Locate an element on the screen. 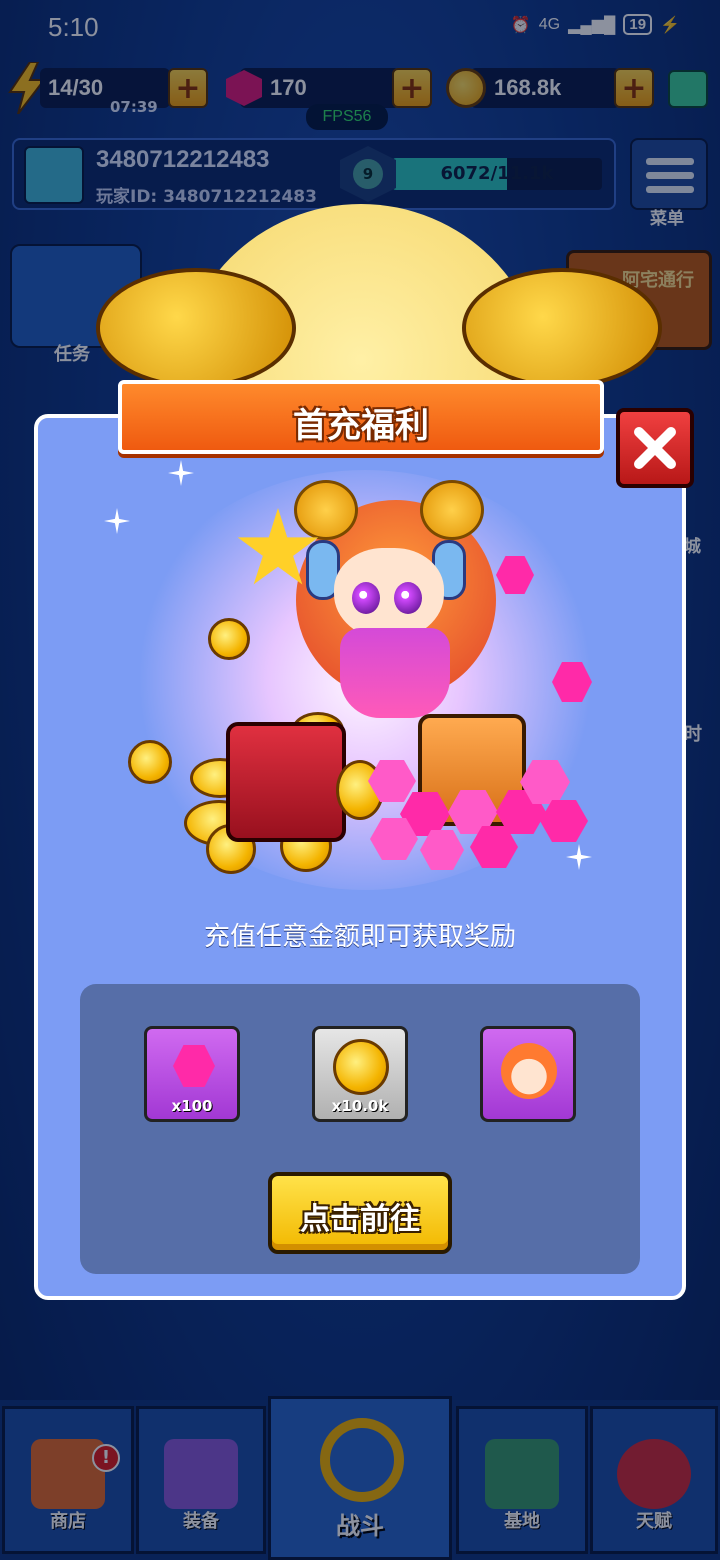  hair-bun-left is located at coordinates (326, 510).